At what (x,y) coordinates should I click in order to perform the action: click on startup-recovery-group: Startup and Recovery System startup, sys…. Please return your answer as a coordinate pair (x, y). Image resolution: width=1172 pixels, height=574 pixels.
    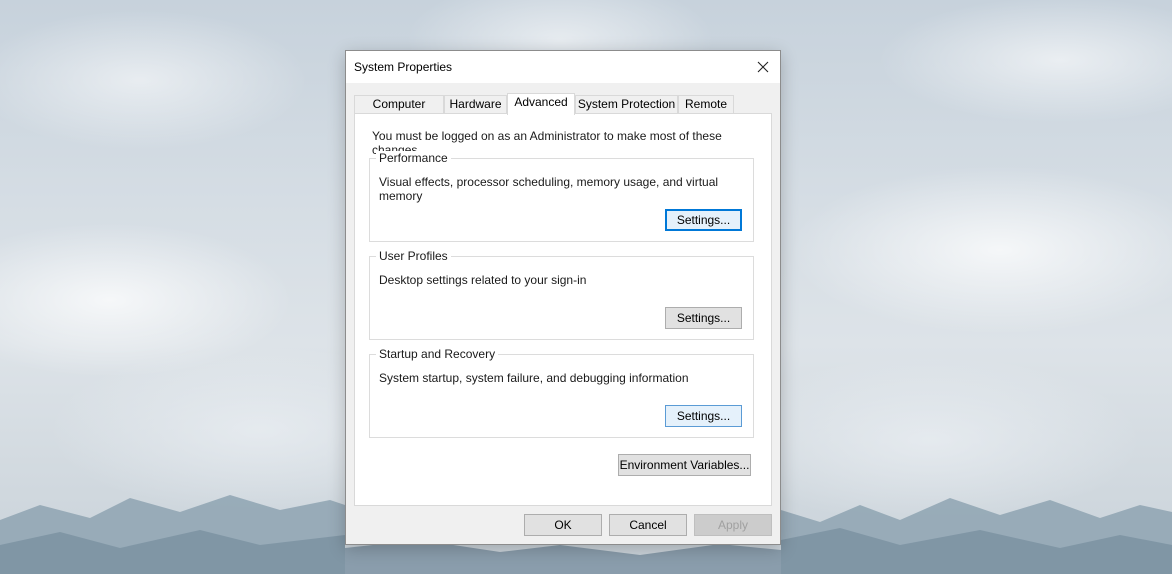
    Looking at the image, I should click on (561, 392).